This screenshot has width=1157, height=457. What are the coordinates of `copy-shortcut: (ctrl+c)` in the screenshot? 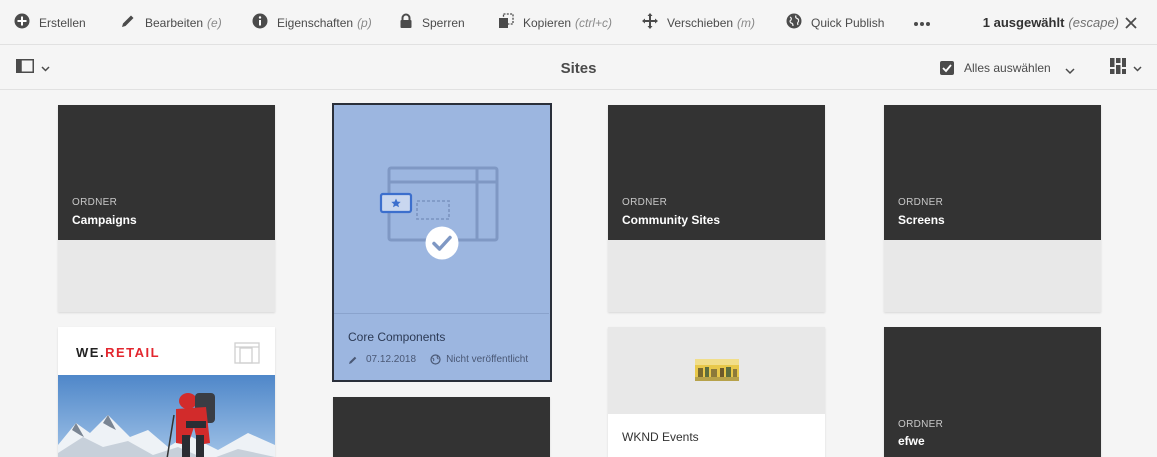 It's located at (594, 22).